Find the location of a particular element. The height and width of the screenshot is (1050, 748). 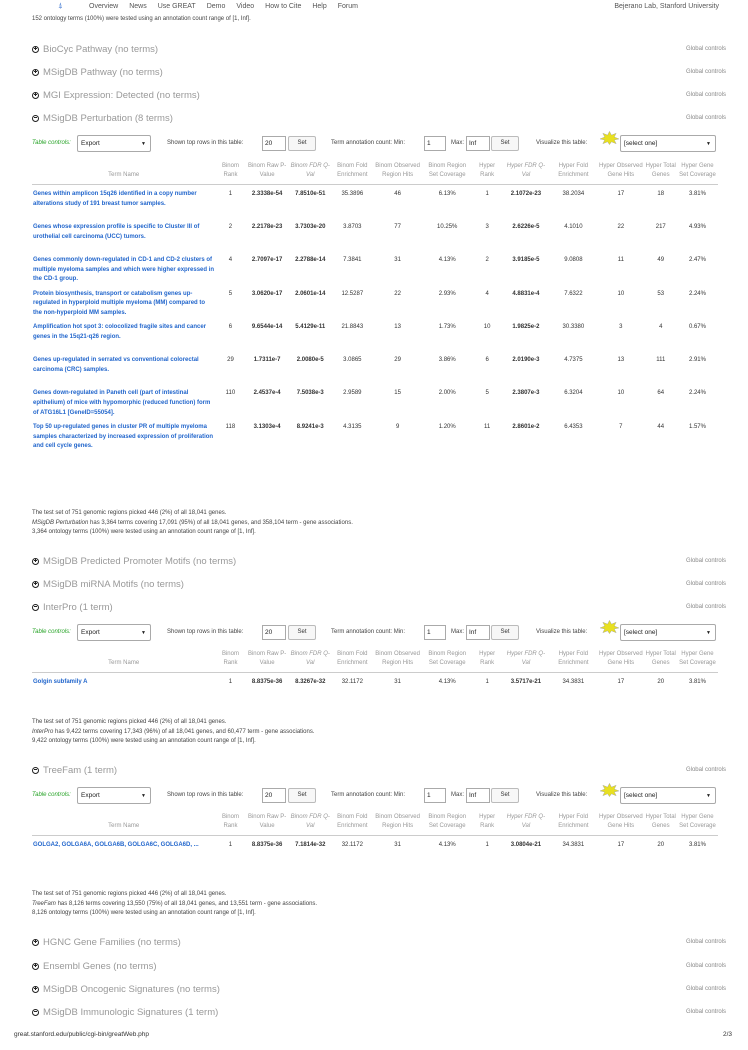

section-title: HGNC Gene Families (no terms) is located at coordinates (112, 942).